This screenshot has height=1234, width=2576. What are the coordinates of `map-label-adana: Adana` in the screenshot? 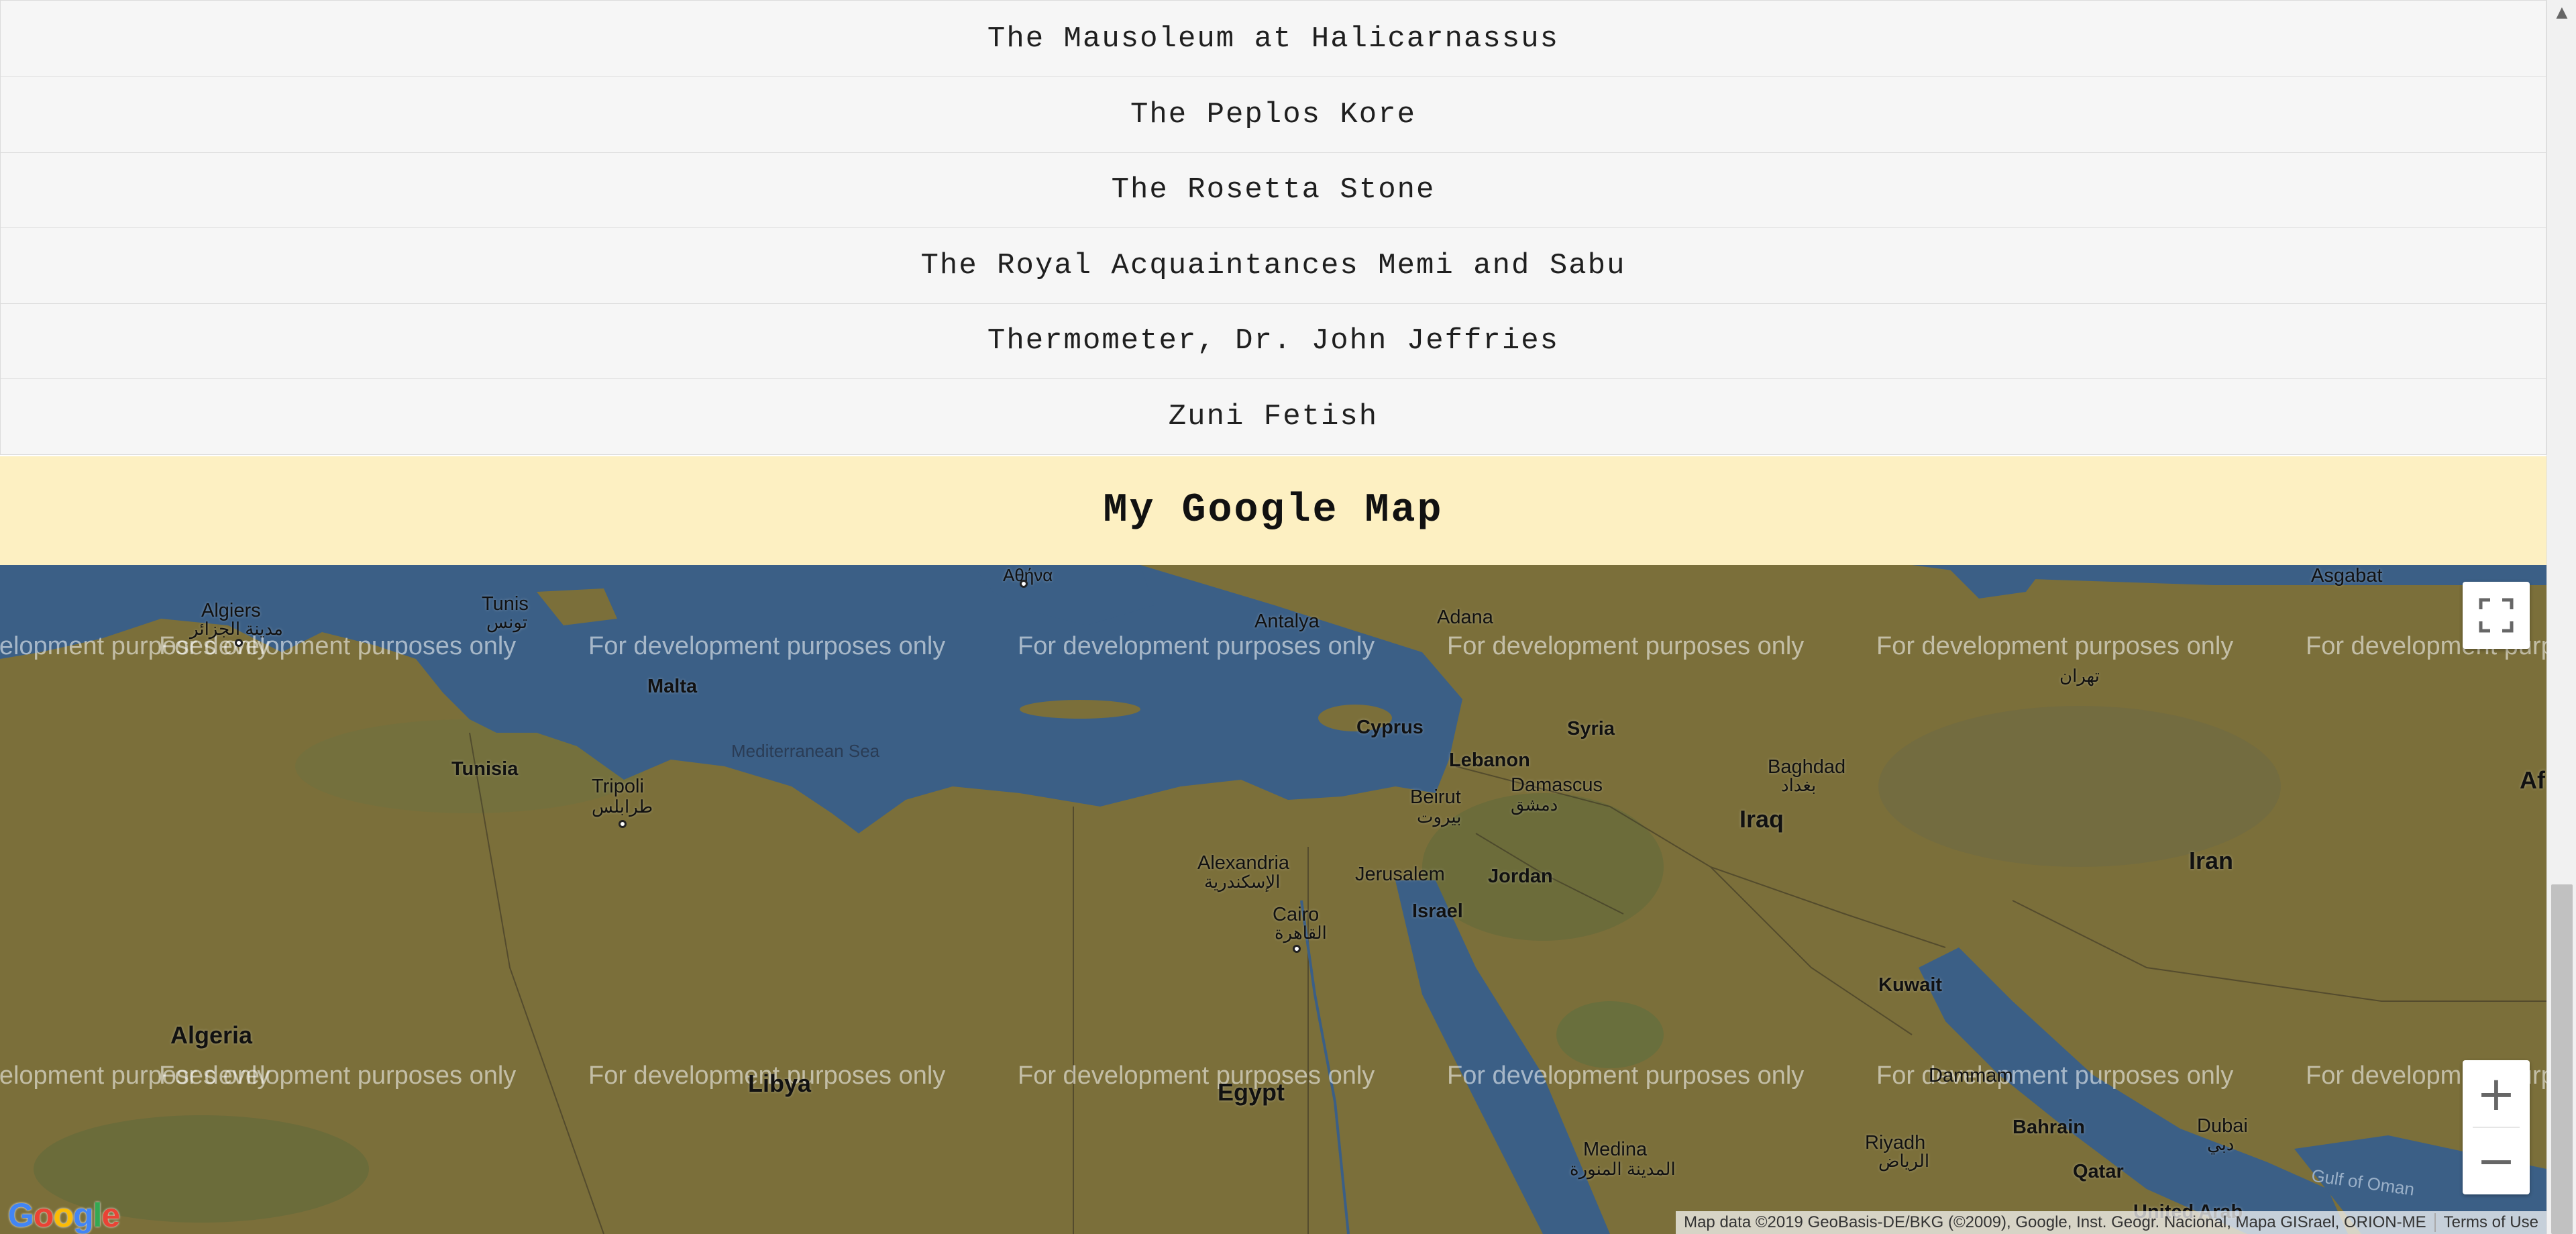 It's located at (1465, 617).